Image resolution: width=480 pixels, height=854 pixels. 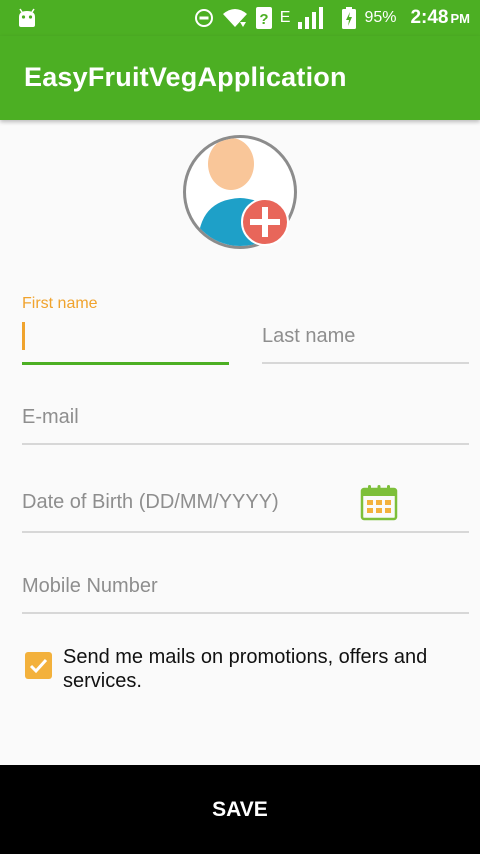 What do you see at coordinates (429, 17) in the screenshot?
I see `clock-time: 2:48` at bounding box center [429, 17].